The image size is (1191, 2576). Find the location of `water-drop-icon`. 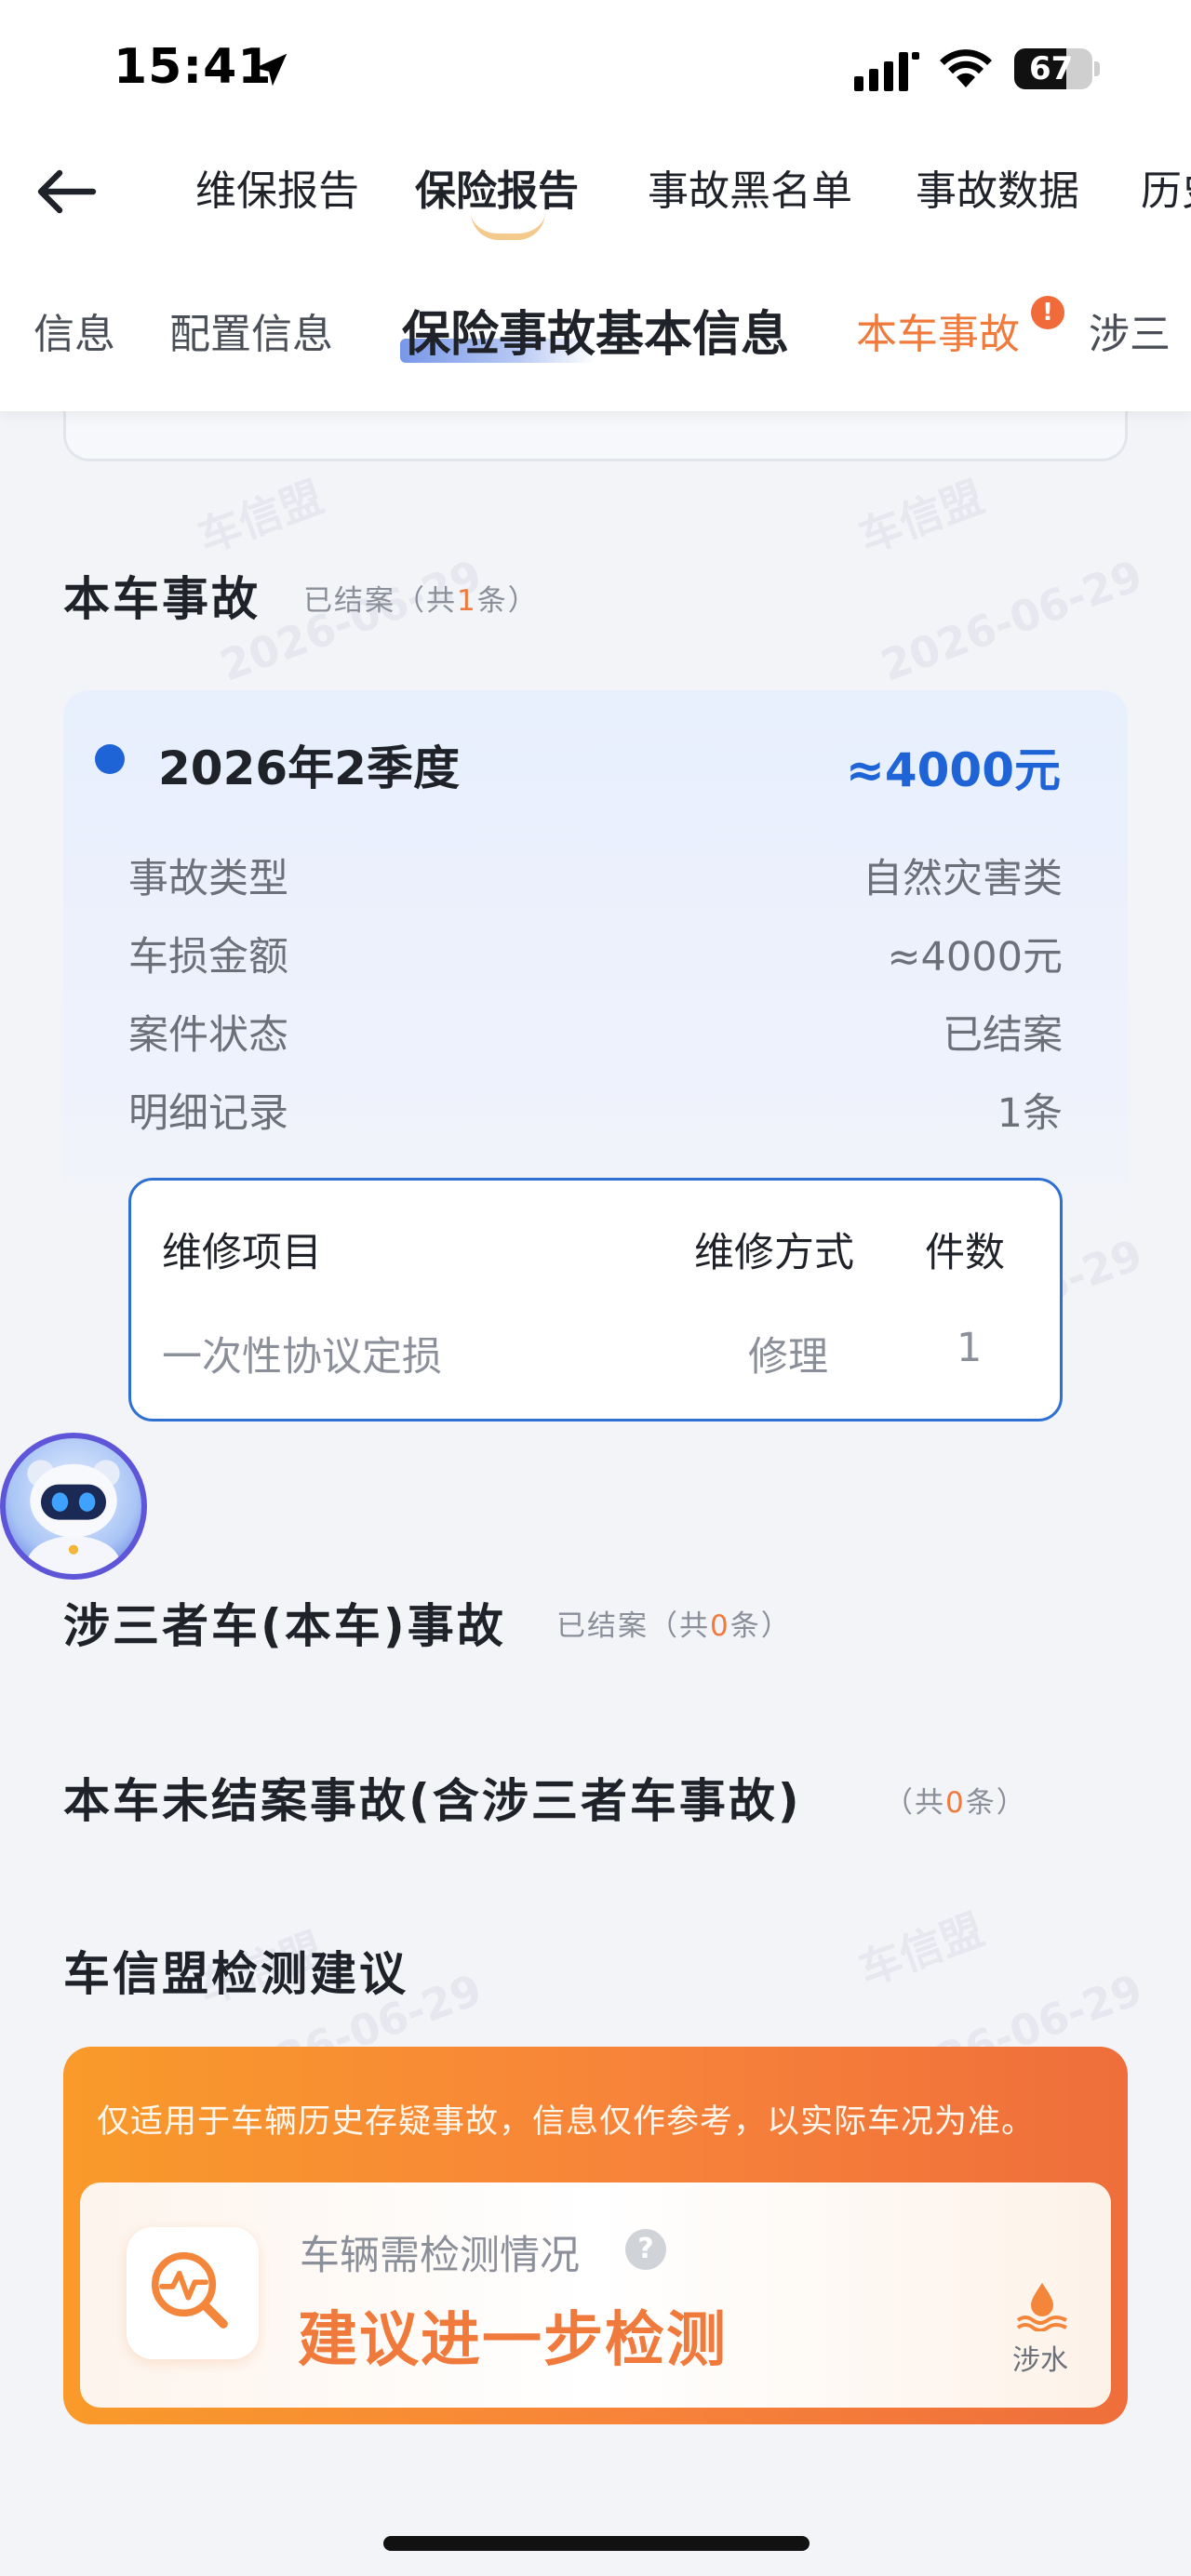

water-drop-icon is located at coordinates (1041, 2307).